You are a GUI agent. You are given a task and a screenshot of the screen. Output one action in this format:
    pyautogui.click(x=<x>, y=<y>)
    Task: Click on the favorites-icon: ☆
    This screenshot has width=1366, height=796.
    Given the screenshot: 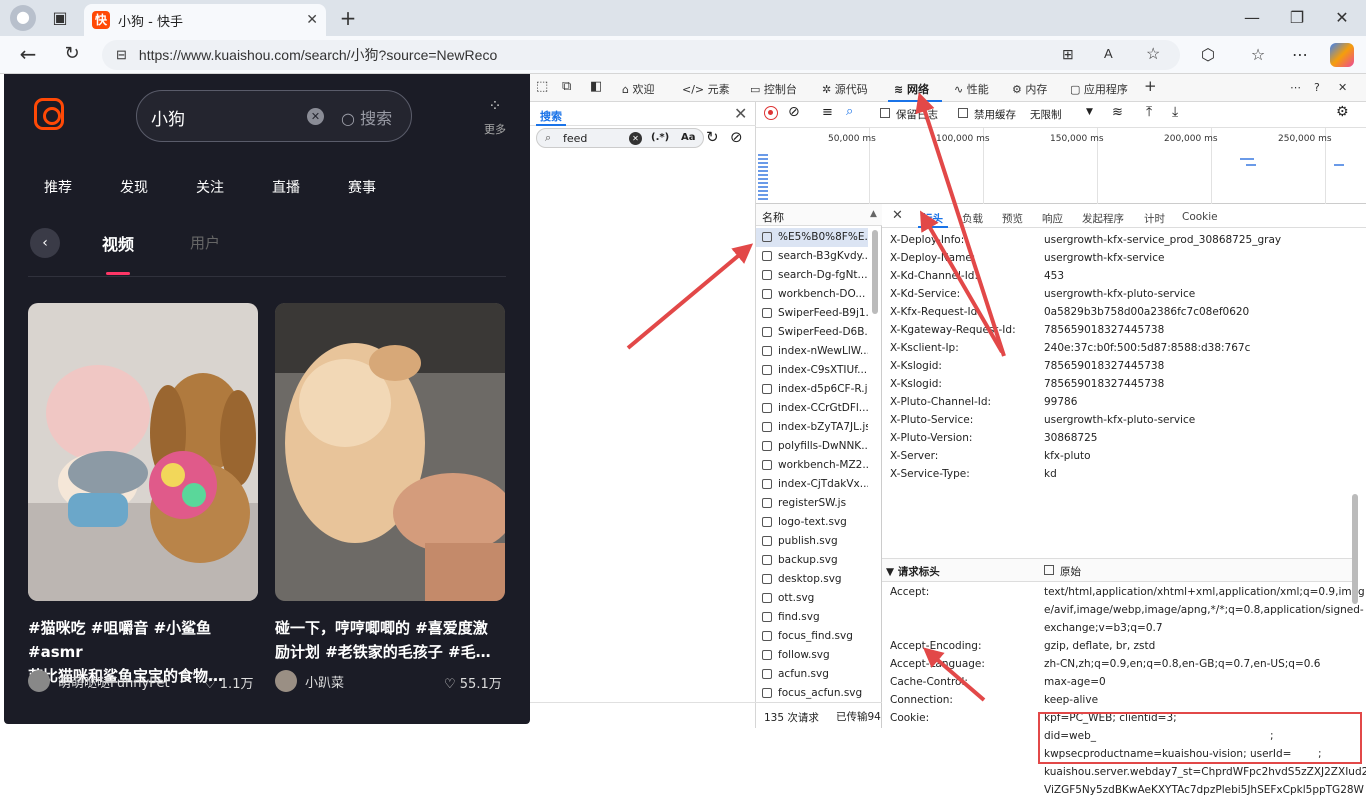 What is the action you would take?
    pyautogui.click(x=1258, y=55)
    